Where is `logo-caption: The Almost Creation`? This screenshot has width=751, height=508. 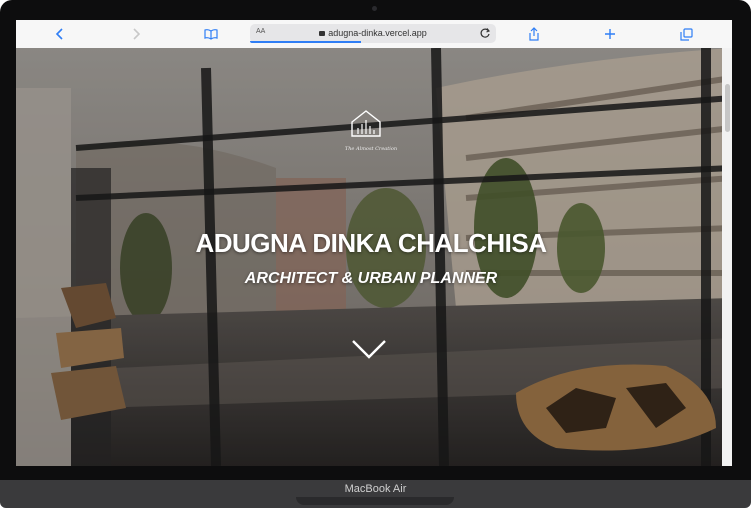 logo-caption: The Almost Creation is located at coordinates (371, 149).